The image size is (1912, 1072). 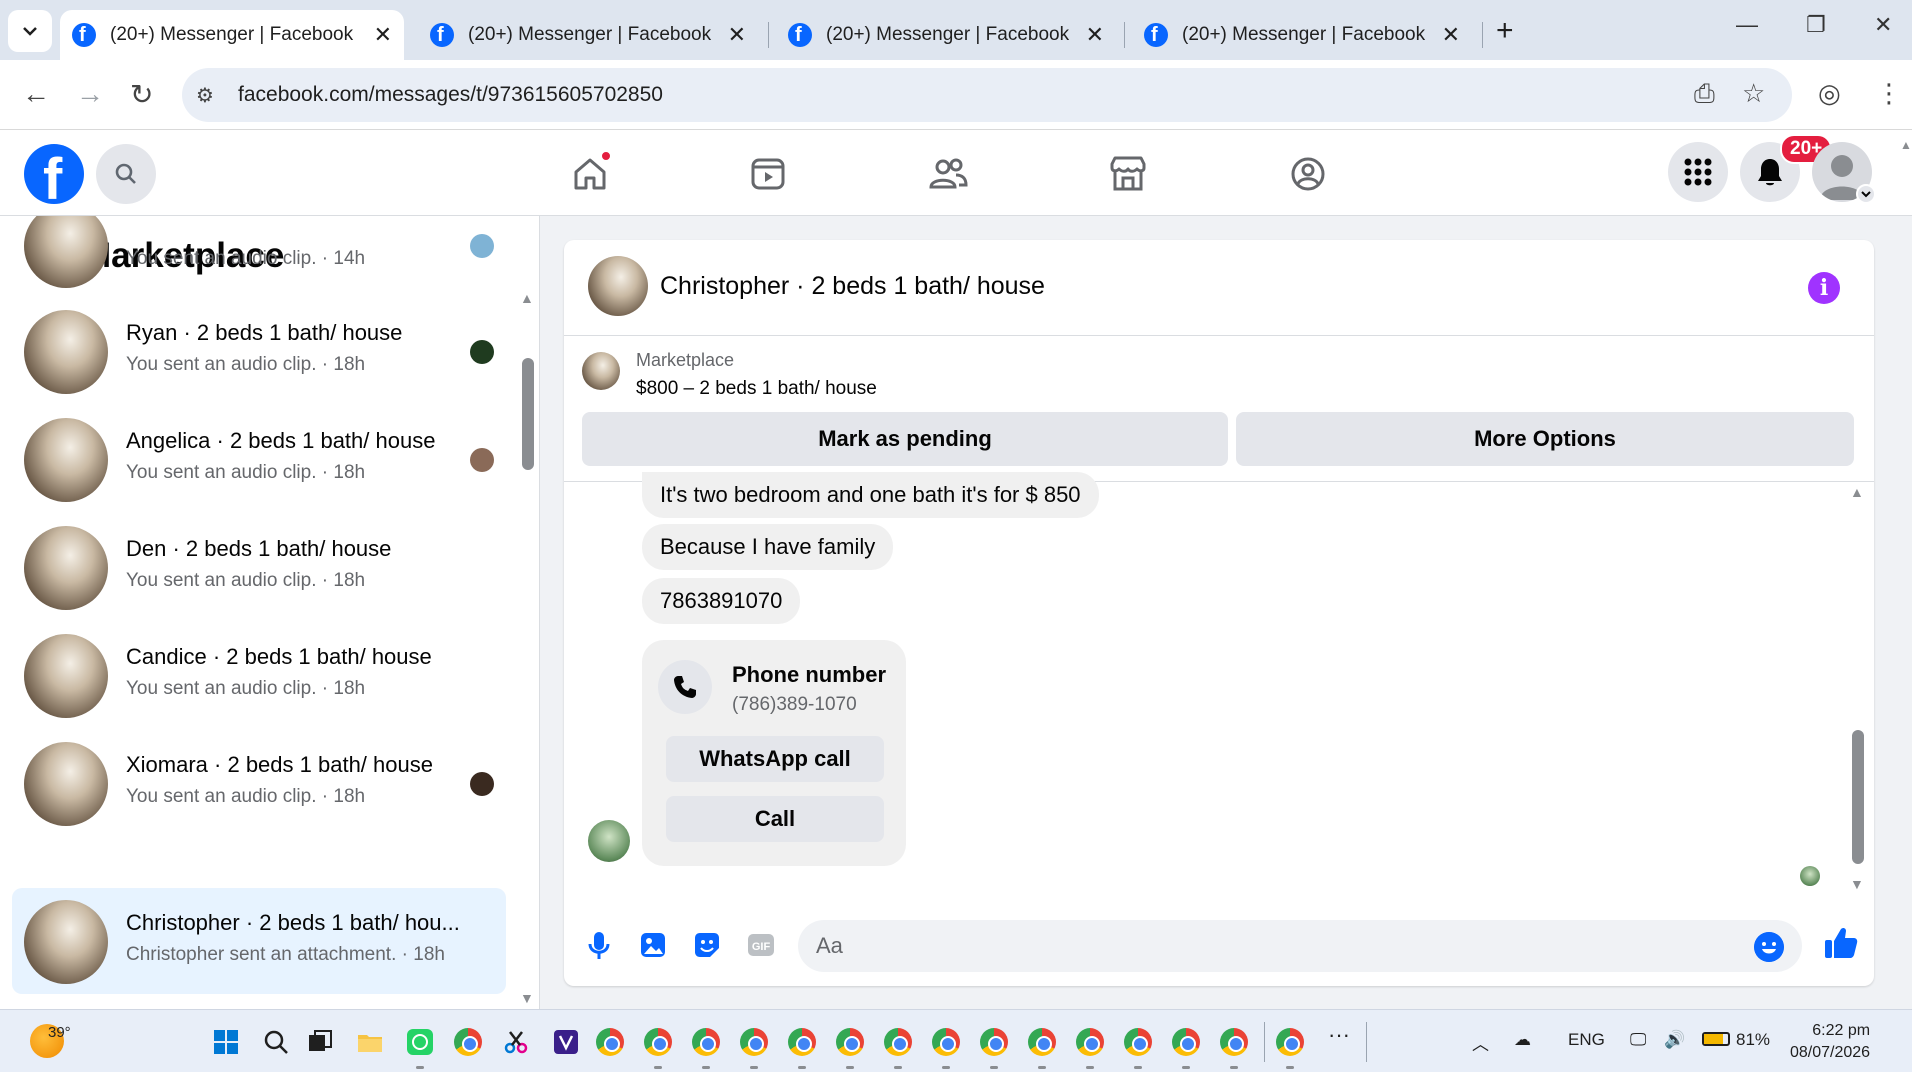 I want to click on incoming-message: Because I have family, so click(x=768, y=547).